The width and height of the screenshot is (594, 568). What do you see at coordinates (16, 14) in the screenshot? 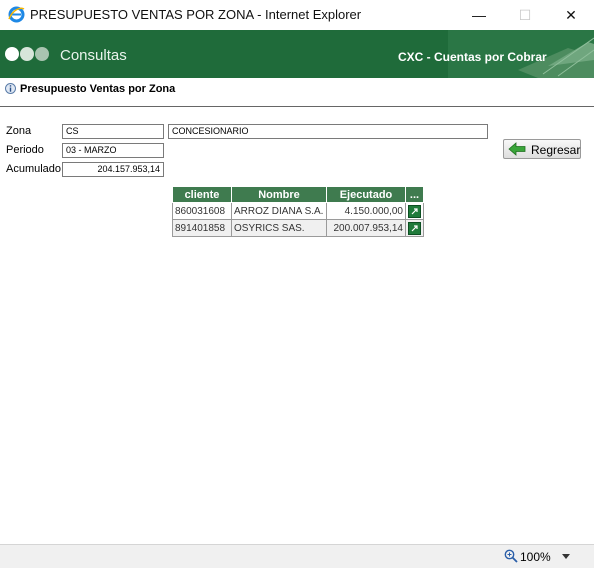
I see `internet-explorer-icon` at bounding box center [16, 14].